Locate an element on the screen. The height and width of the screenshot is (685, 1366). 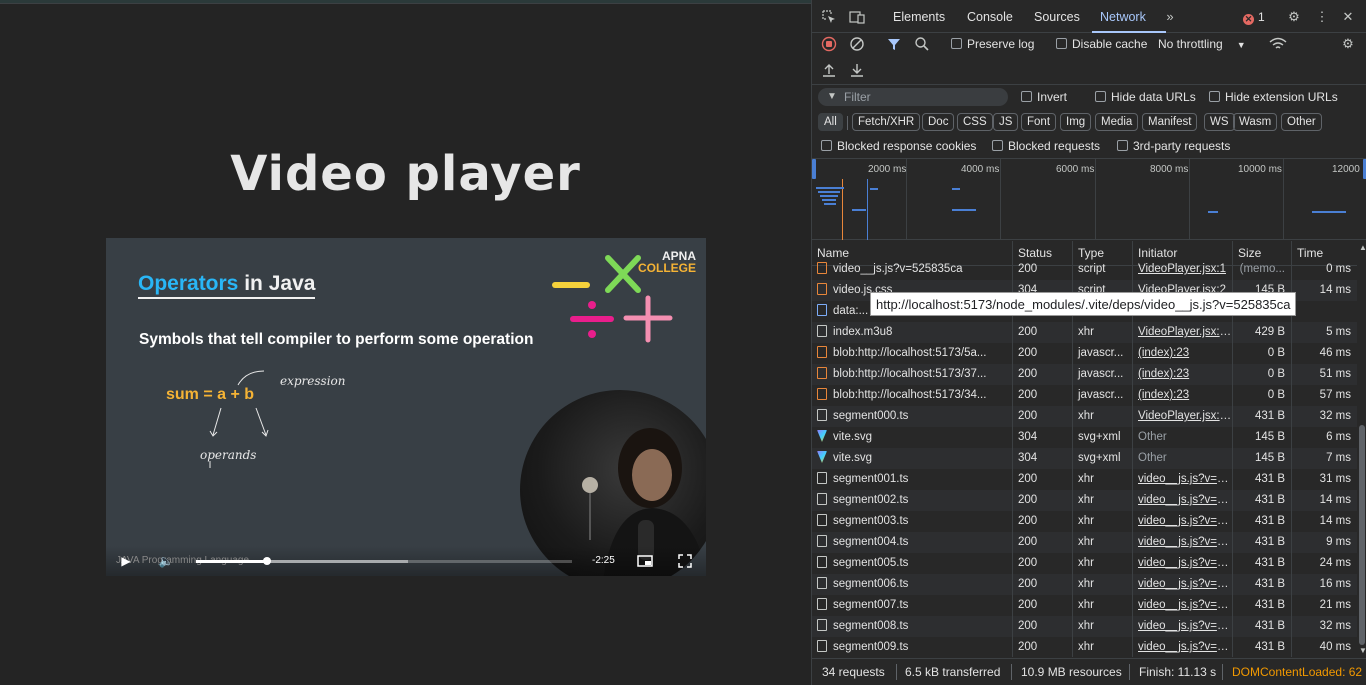
record-icon is located at coordinates (829, 44).